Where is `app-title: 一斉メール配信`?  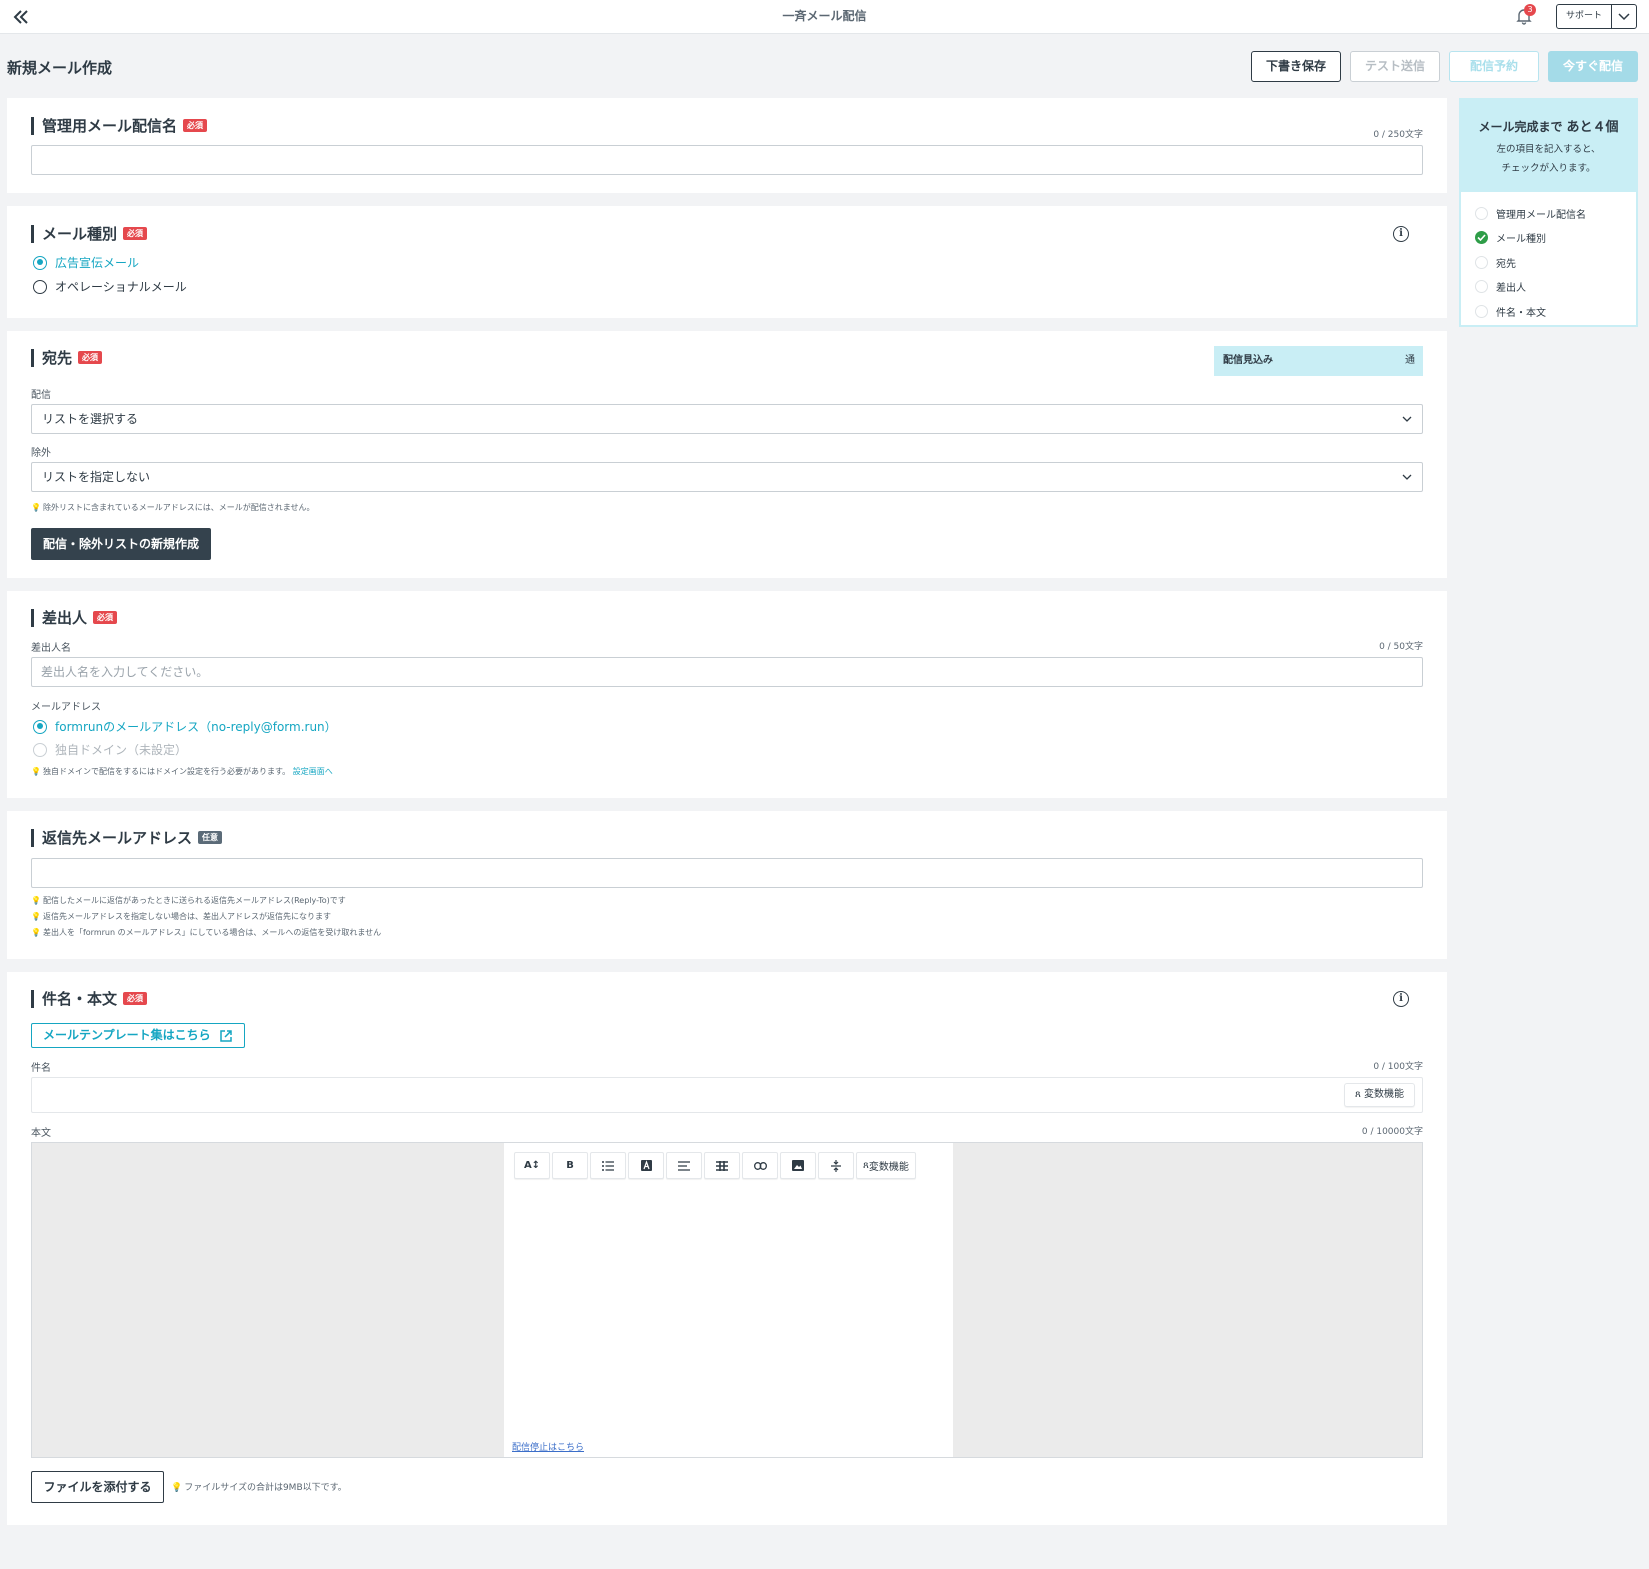
app-title: 一斉メール配信 is located at coordinates (824, 16).